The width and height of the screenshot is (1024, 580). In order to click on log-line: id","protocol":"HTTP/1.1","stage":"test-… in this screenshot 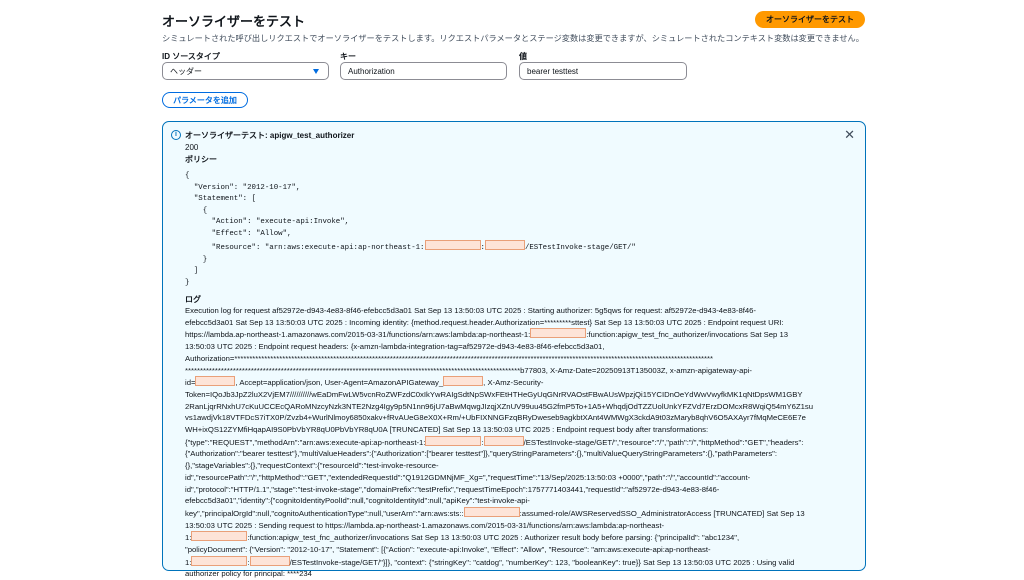, I will do `click(452, 489)`.